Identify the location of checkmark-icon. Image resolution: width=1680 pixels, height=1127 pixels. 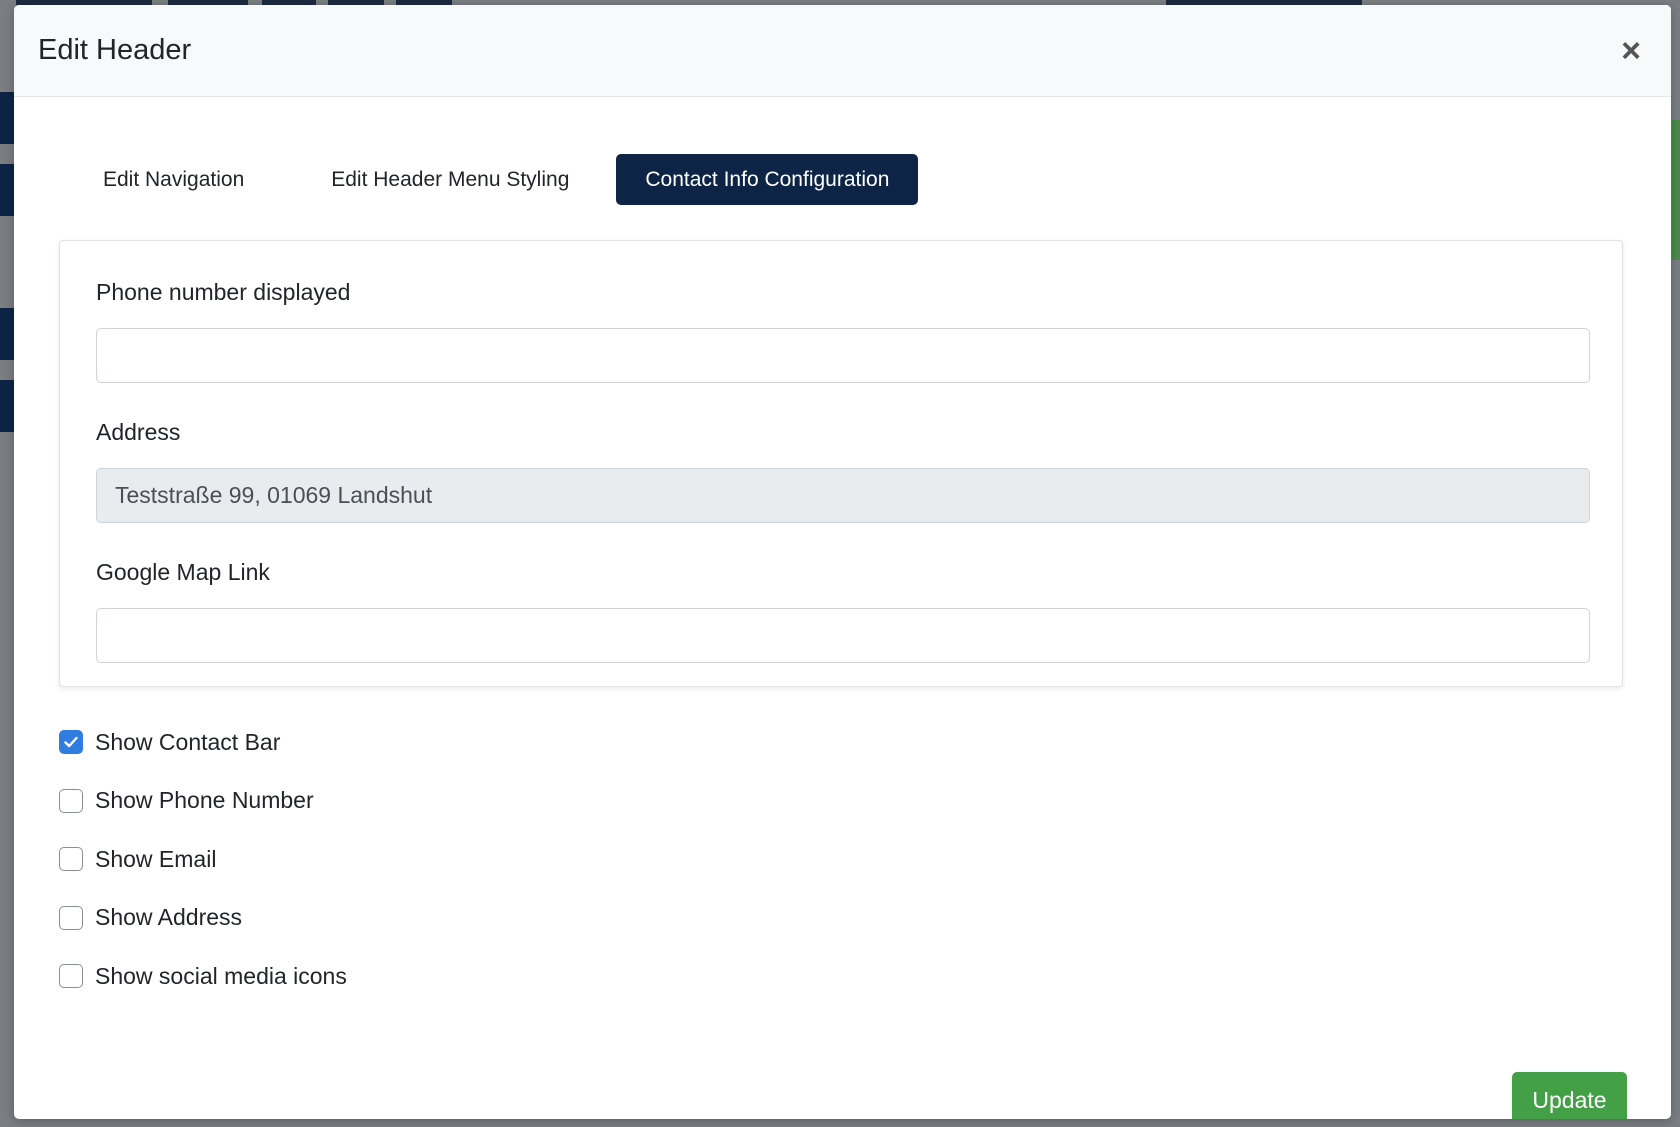
(71, 742).